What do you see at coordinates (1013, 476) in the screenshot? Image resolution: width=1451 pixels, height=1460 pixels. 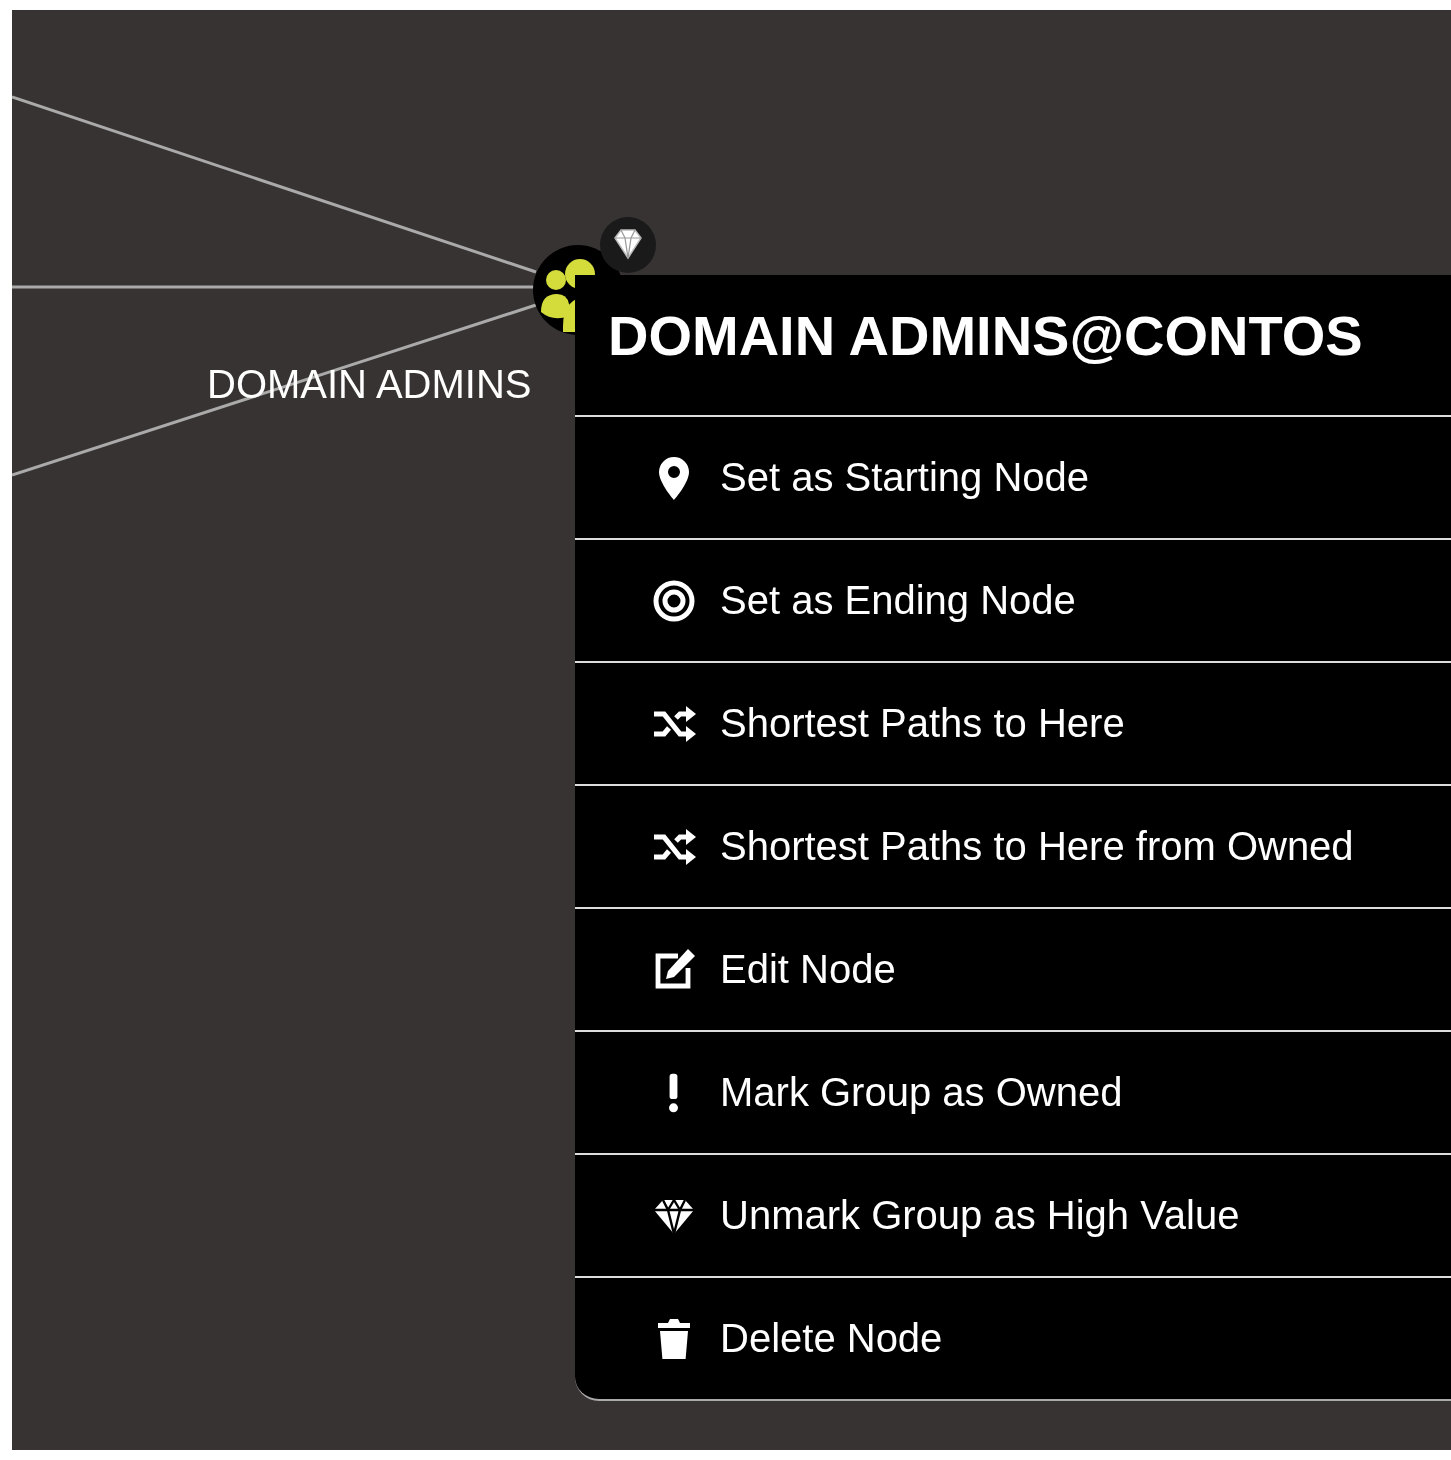 I see `menu-item: Set as Starting Node` at bounding box center [1013, 476].